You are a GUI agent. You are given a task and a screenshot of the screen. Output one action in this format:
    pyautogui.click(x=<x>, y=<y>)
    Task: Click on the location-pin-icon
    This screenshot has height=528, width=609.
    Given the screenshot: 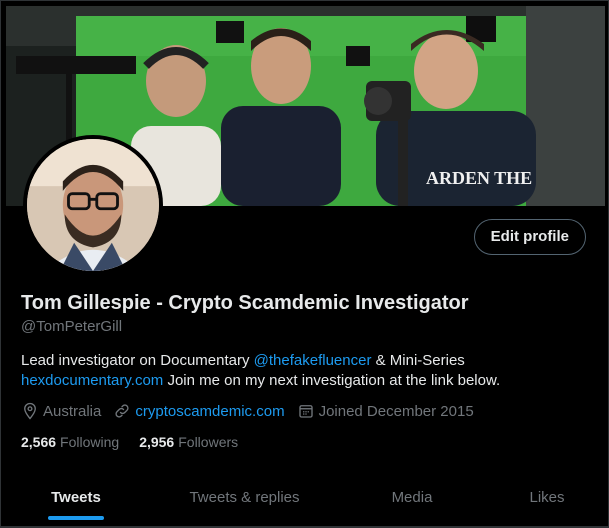 What is the action you would take?
    pyautogui.click(x=30, y=411)
    